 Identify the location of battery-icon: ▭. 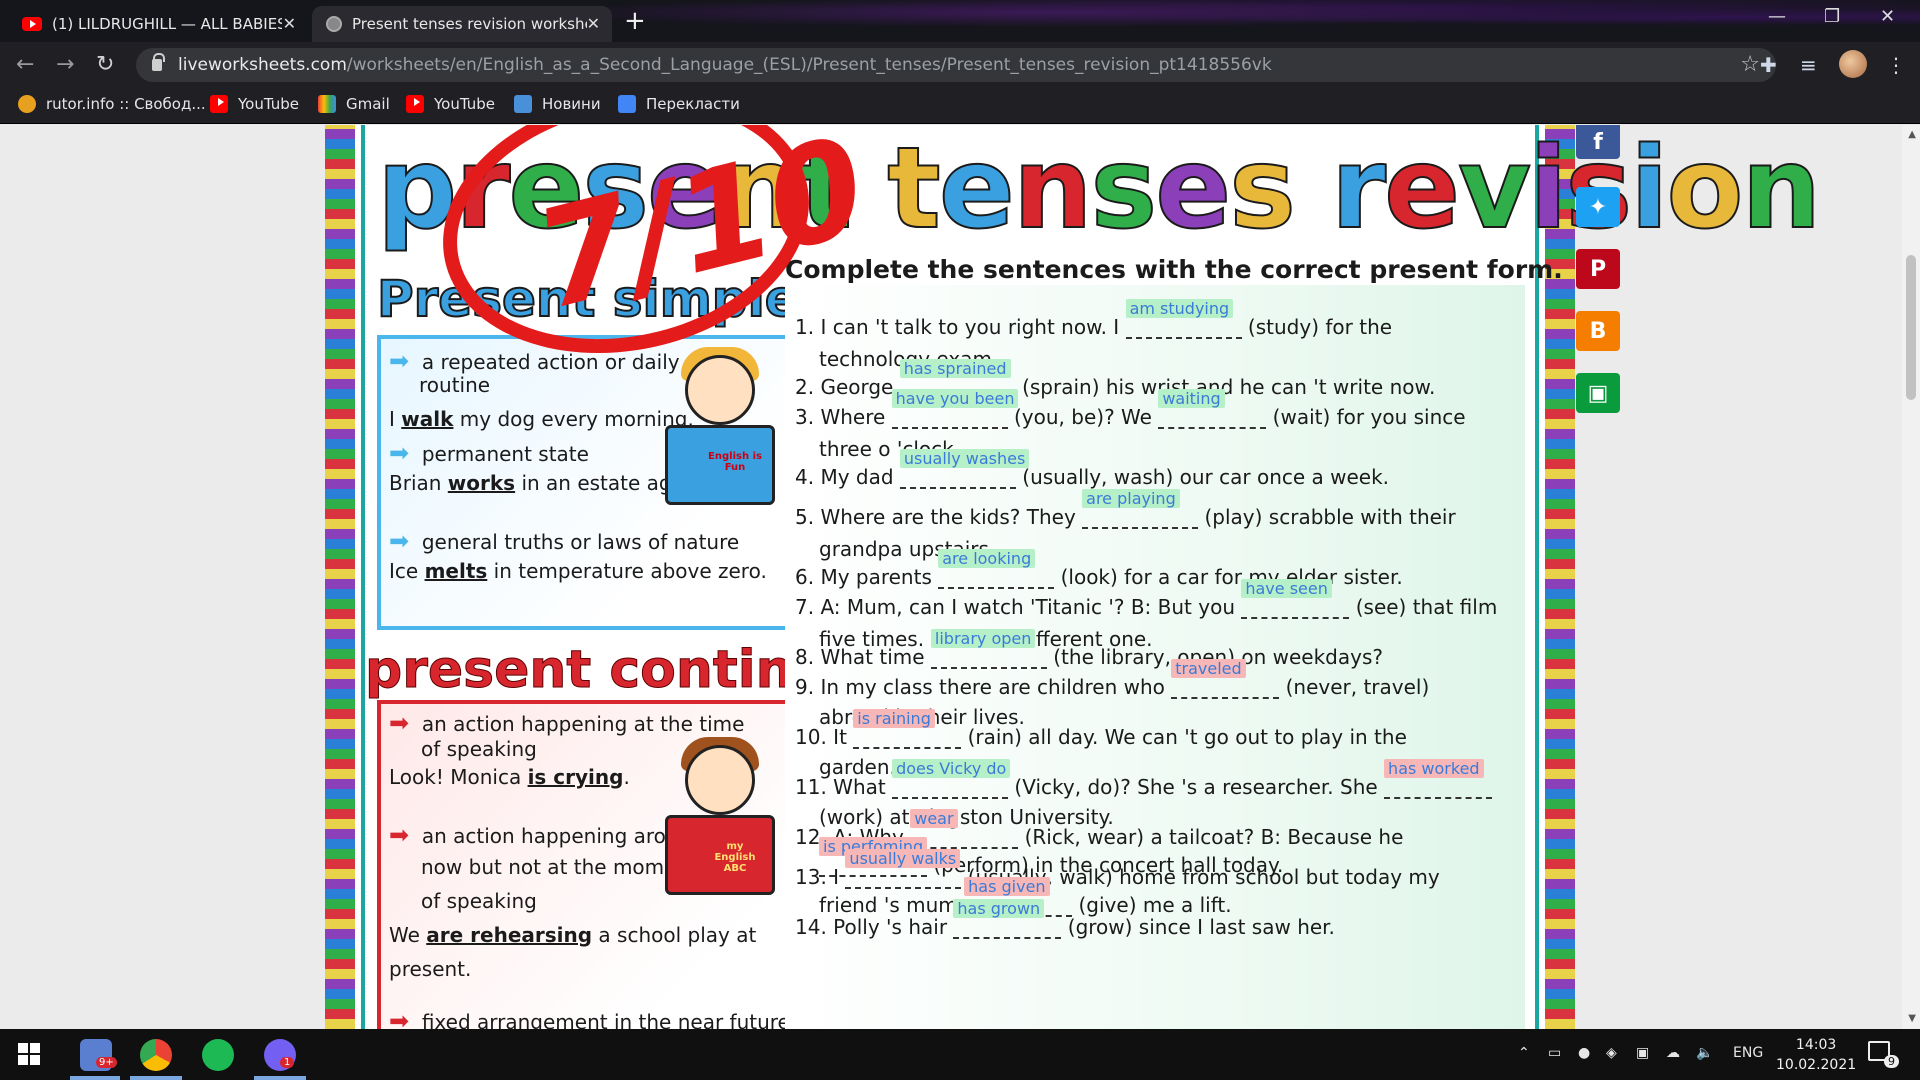
(1554, 1053).